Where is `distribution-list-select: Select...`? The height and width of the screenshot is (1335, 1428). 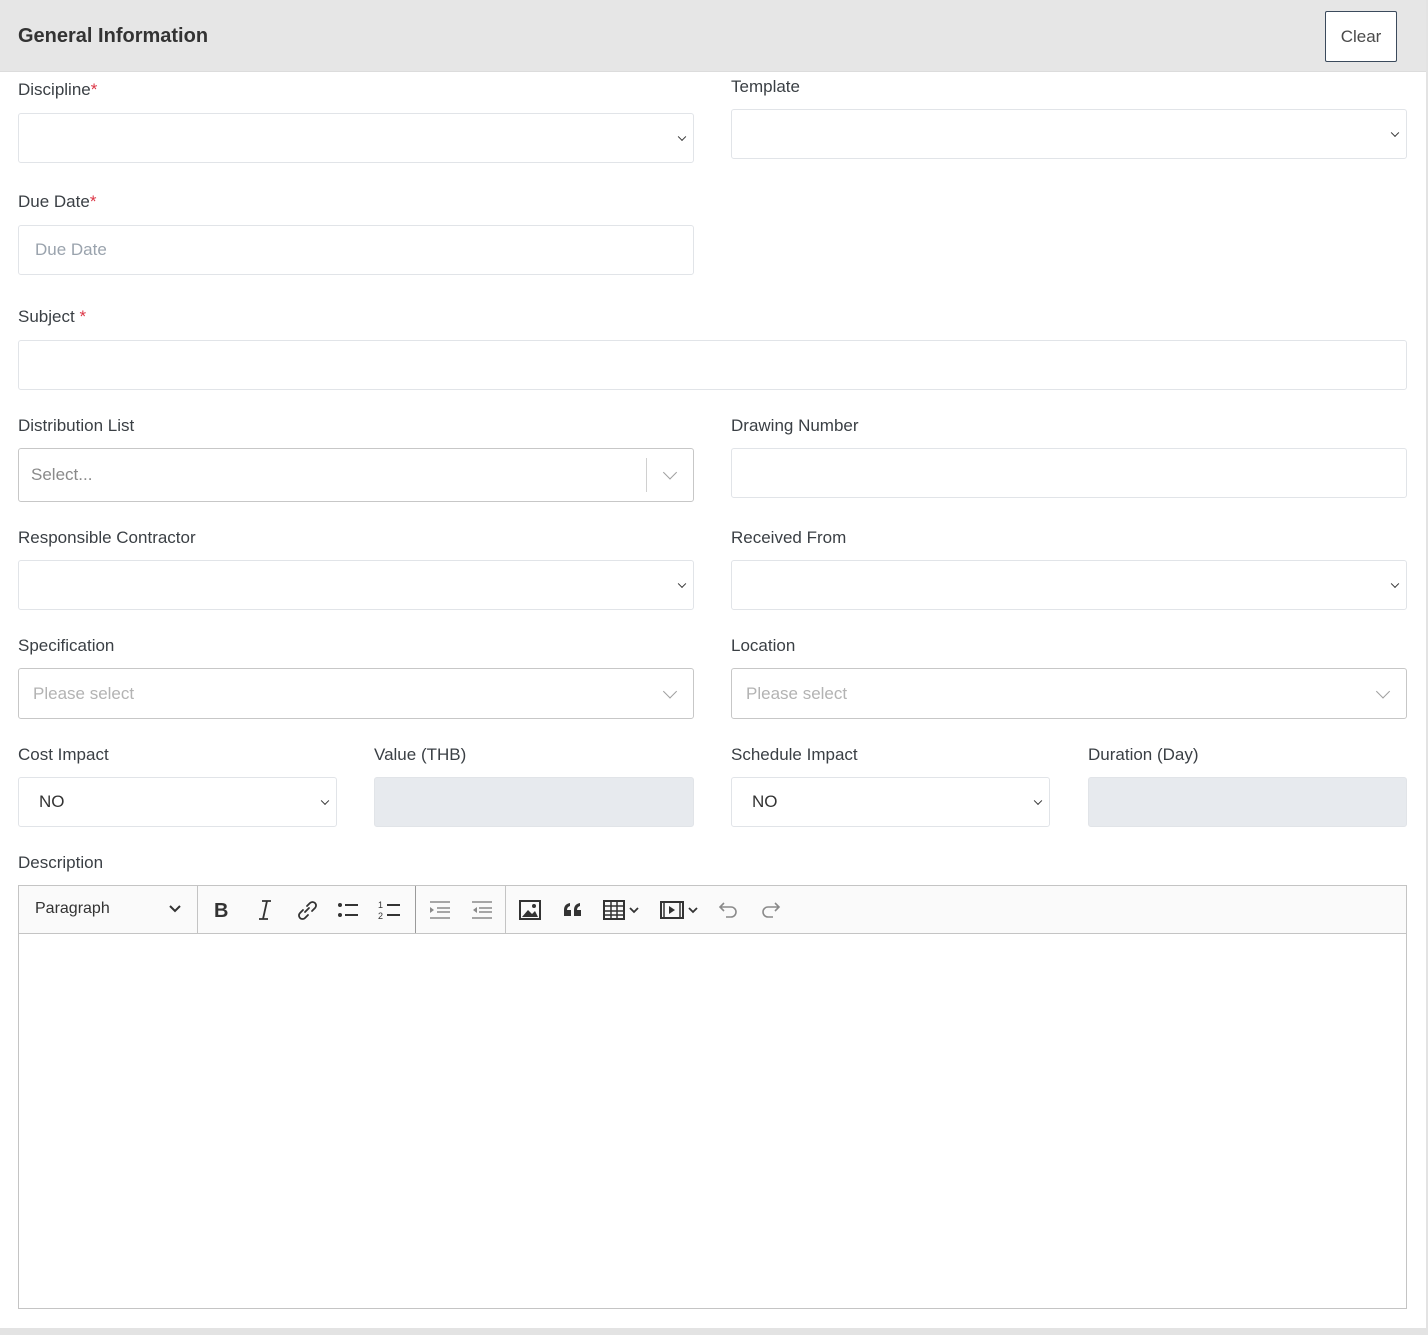 distribution-list-select: Select... is located at coordinates (356, 475).